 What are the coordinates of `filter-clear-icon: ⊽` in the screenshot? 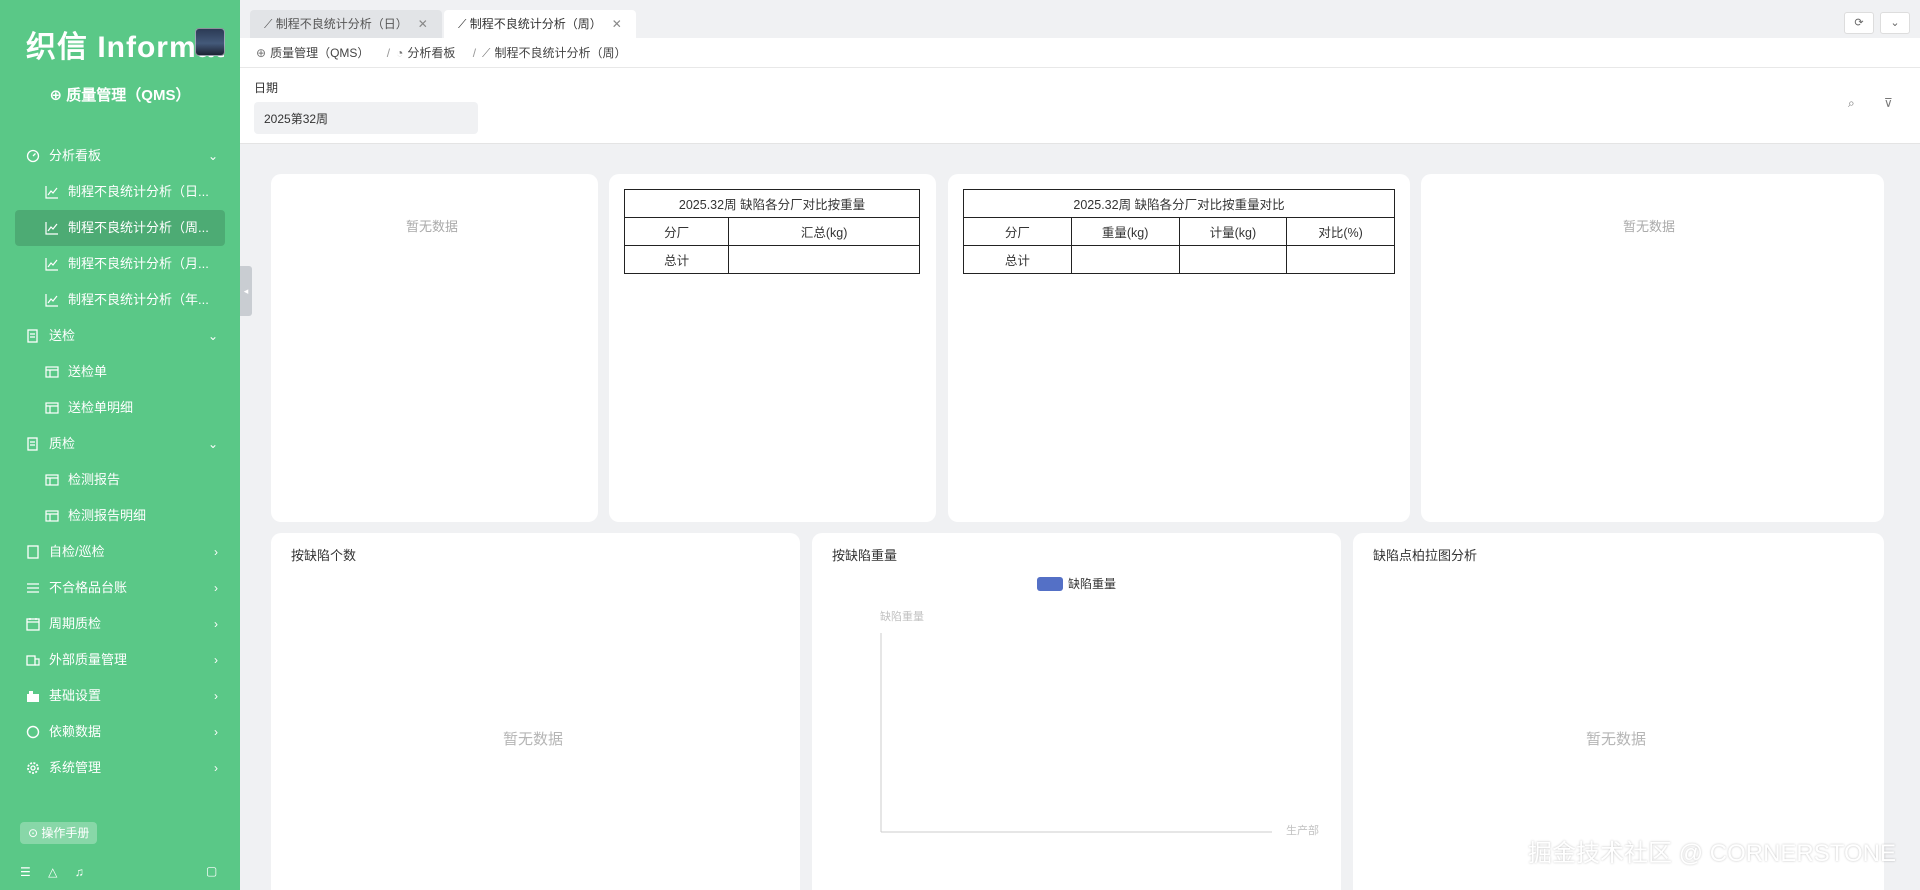 It's located at (1888, 103).